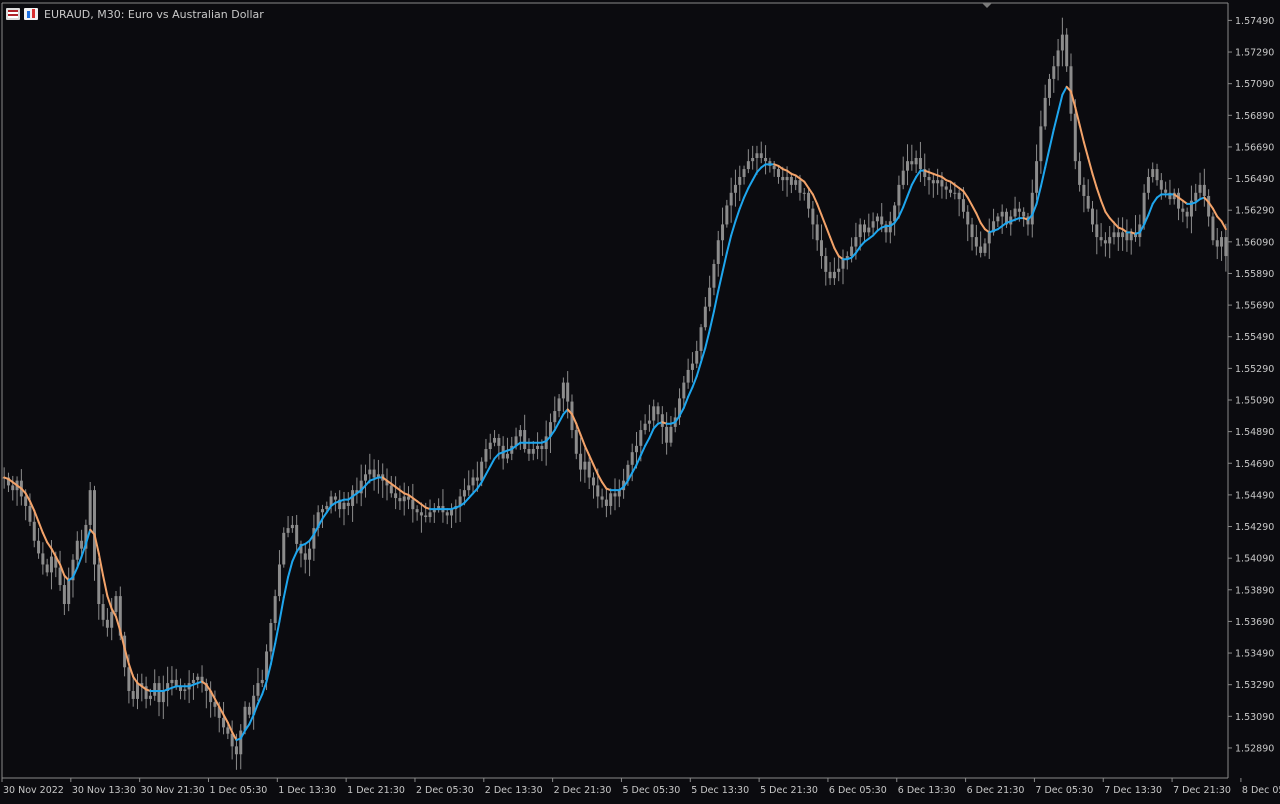 This screenshot has height=804, width=1280. Describe the element at coordinates (1254, 147) in the screenshot. I see `y-tick-label: 1.56690` at that location.